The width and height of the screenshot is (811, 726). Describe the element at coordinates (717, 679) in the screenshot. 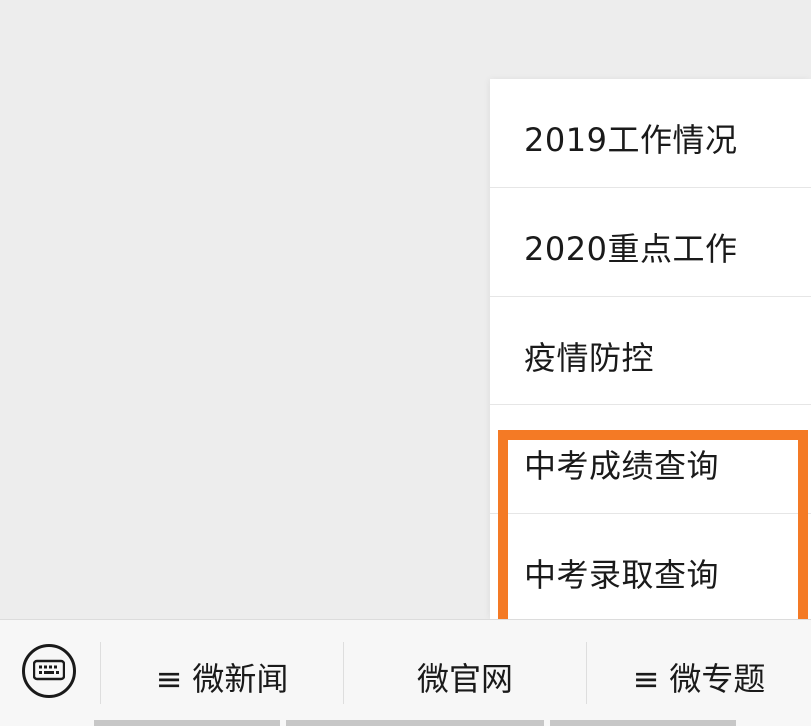

I see `menu-tab-label: 微专题` at that location.